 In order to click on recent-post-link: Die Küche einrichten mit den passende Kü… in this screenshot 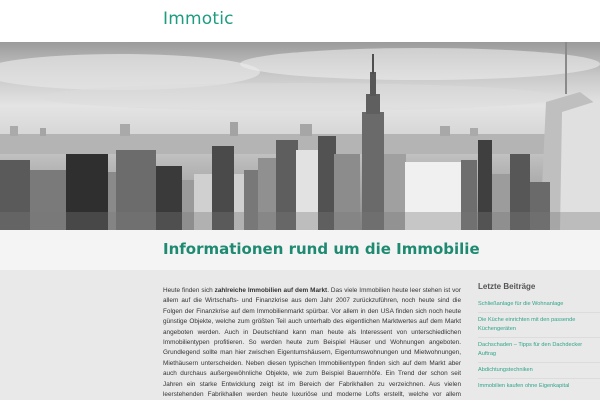, I will do `click(539, 325)`.